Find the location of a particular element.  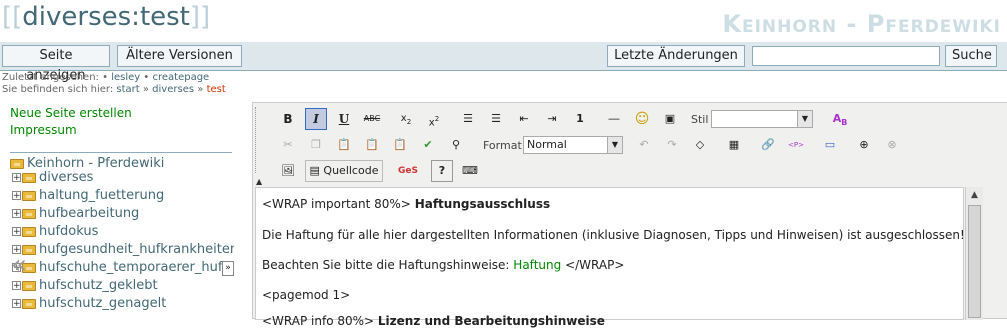

site-title: Keinhorn - Pferdewiki is located at coordinates (861, 24).